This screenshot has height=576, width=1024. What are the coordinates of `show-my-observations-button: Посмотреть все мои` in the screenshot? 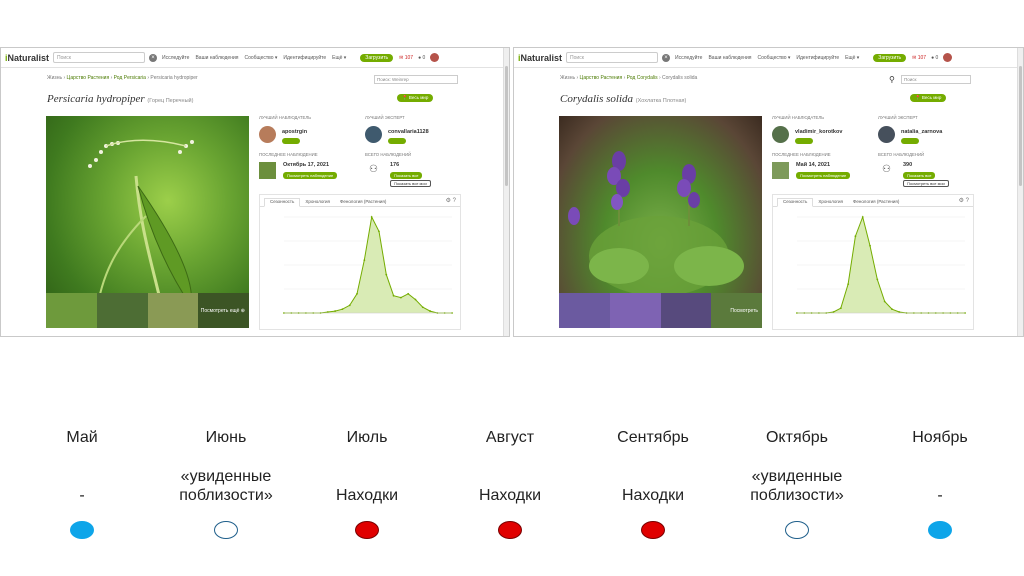 It's located at (926, 183).